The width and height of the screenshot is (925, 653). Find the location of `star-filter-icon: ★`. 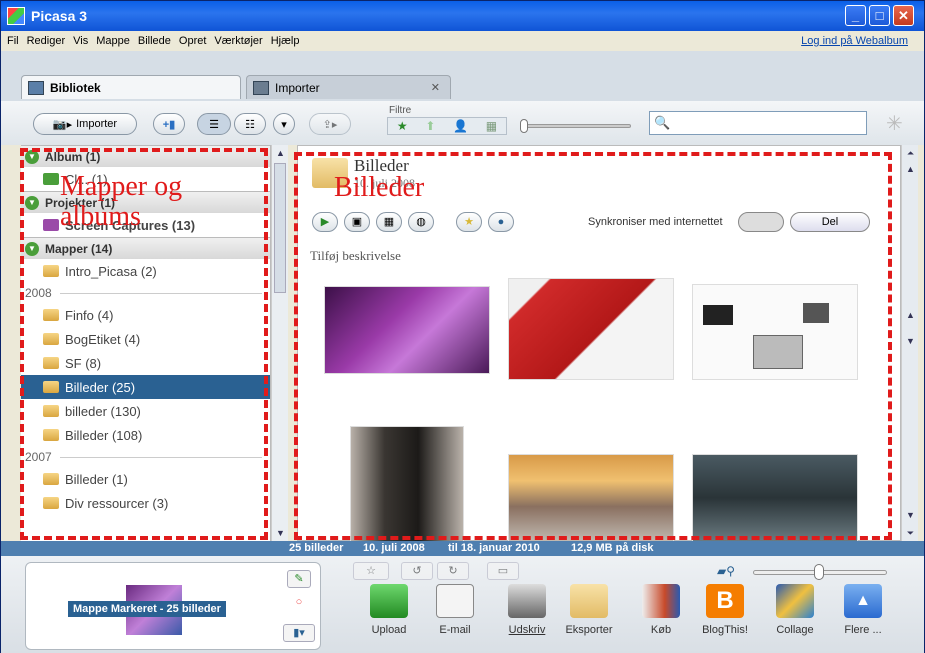

star-filter-icon: ★ is located at coordinates (402, 126).